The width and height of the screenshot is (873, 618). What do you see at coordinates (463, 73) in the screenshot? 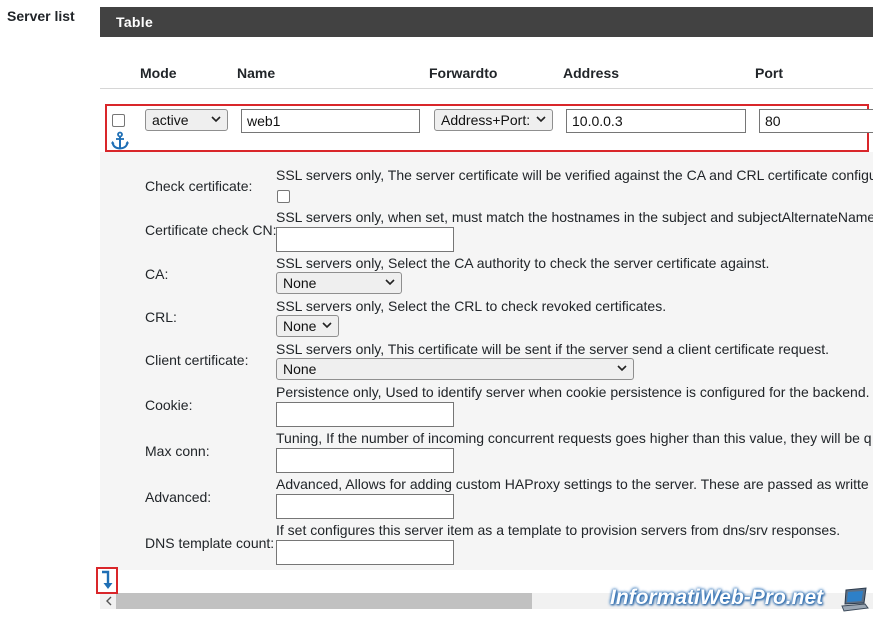
I see `column-header-forwardto: Forwardto` at bounding box center [463, 73].